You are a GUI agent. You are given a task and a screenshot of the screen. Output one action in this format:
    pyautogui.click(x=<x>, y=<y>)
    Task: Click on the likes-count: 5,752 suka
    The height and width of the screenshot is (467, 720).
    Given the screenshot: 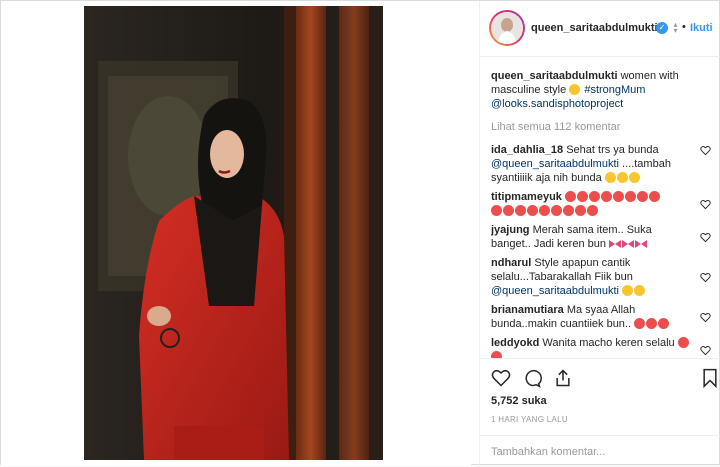 What is the action you would take?
    pyautogui.click(x=519, y=401)
    